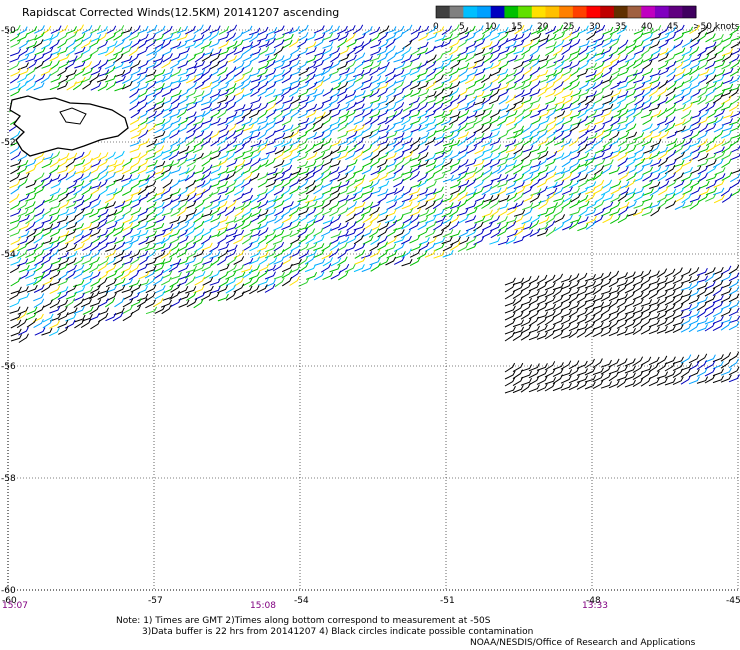 The height and width of the screenshot is (650, 740). I want to click on scale-label: 5, so click(462, 27).